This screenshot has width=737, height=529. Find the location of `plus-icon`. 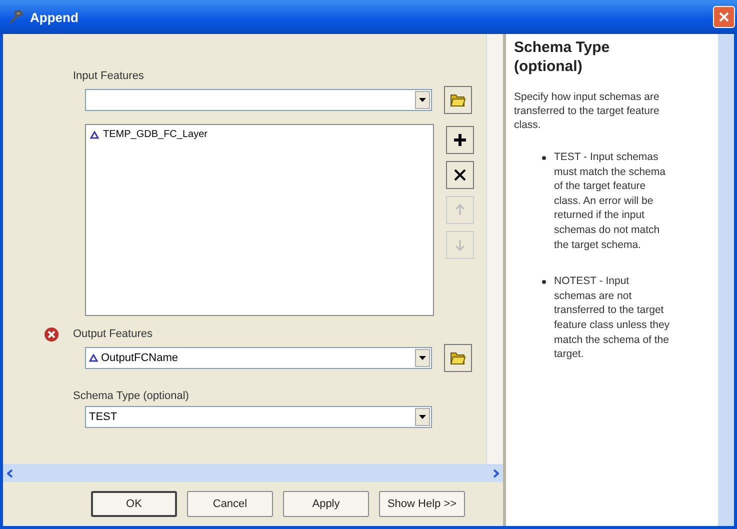

plus-icon is located at coordinates (460, 140).